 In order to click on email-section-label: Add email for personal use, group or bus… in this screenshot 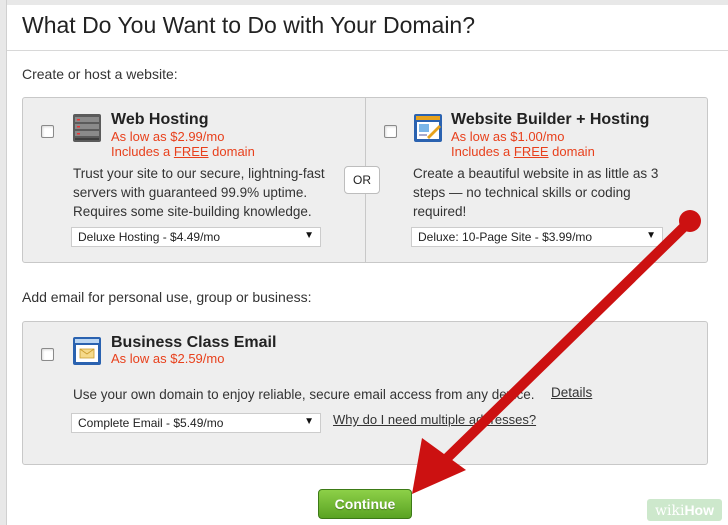, I will do `click(167, 297)`.